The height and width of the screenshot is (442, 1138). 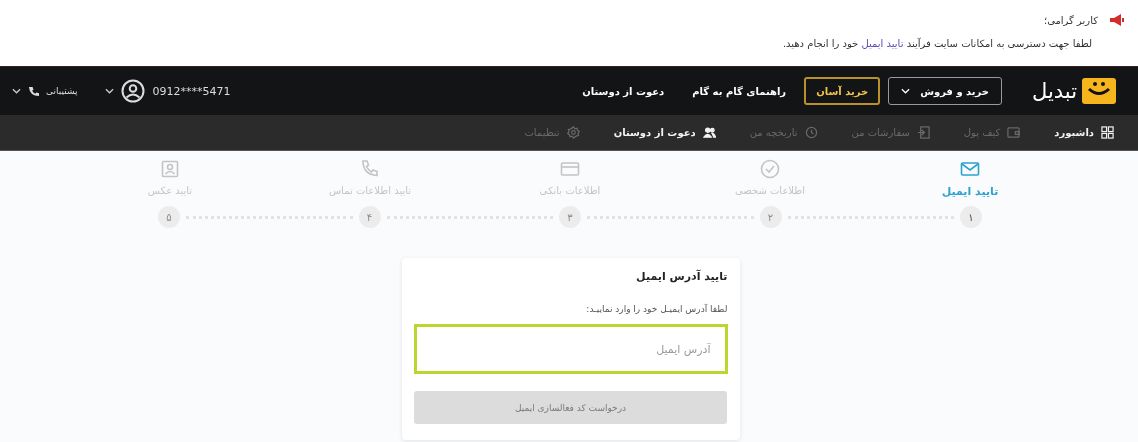 What do you see at coordinates (770, 169) in the screenshot?
I see `check-circle-icon` at bounding box center [770, 169].